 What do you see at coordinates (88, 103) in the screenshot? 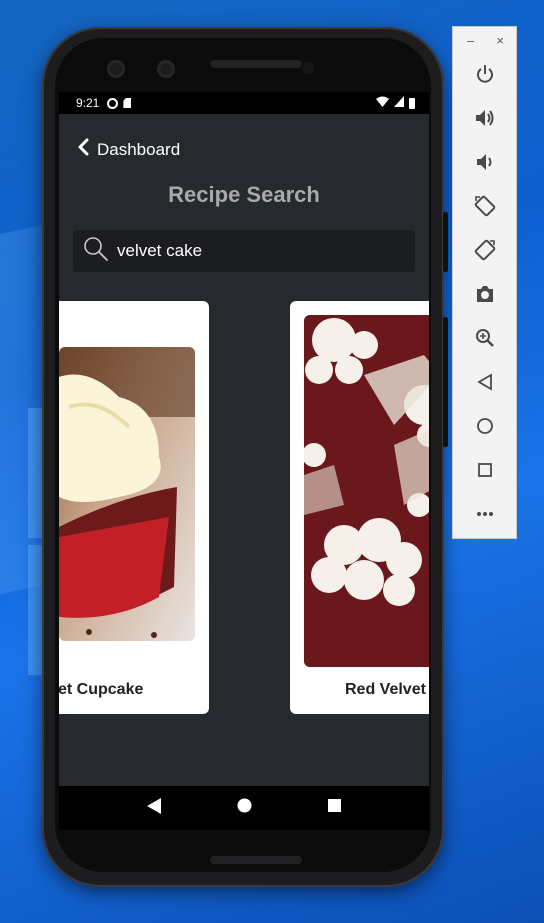
I see `status-time: 9:21` at bounding box center [88, 103].